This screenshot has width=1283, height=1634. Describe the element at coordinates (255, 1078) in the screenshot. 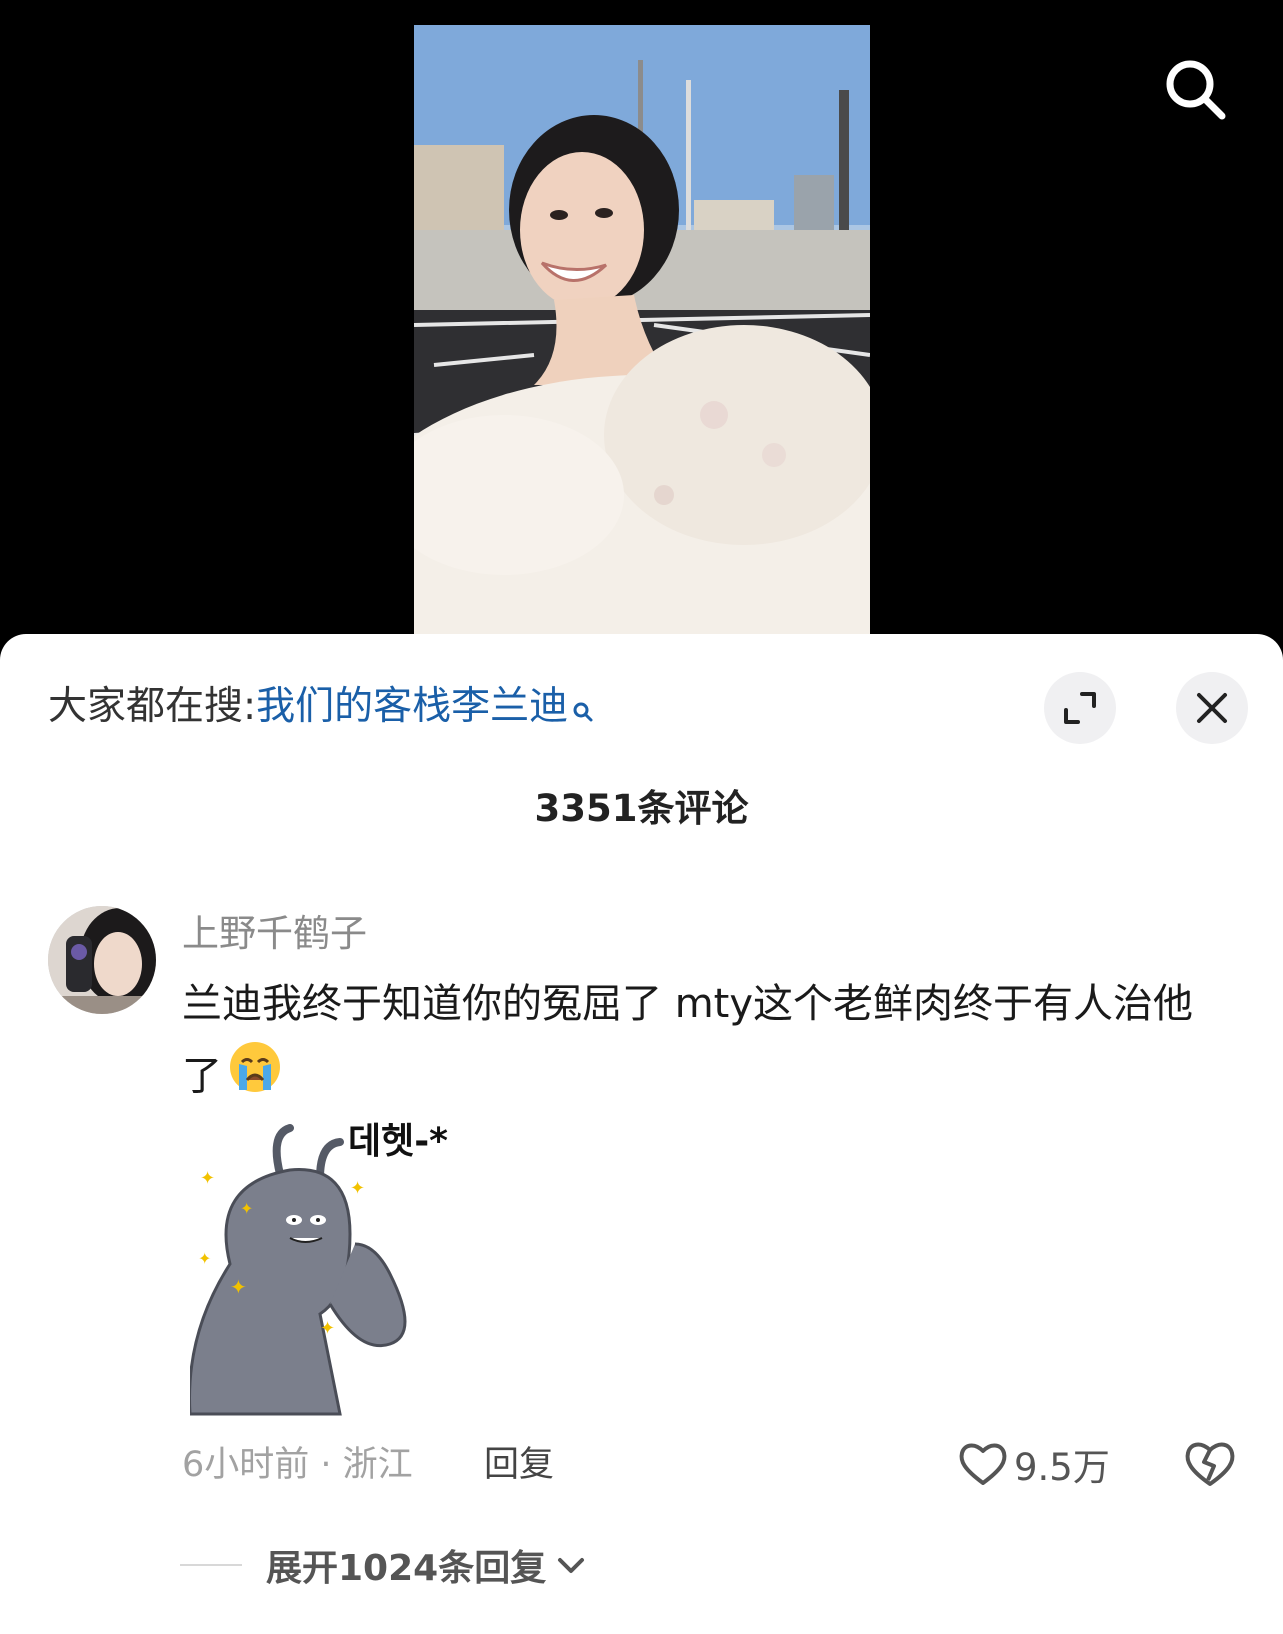

I see `crying-face-emoji` at that location.